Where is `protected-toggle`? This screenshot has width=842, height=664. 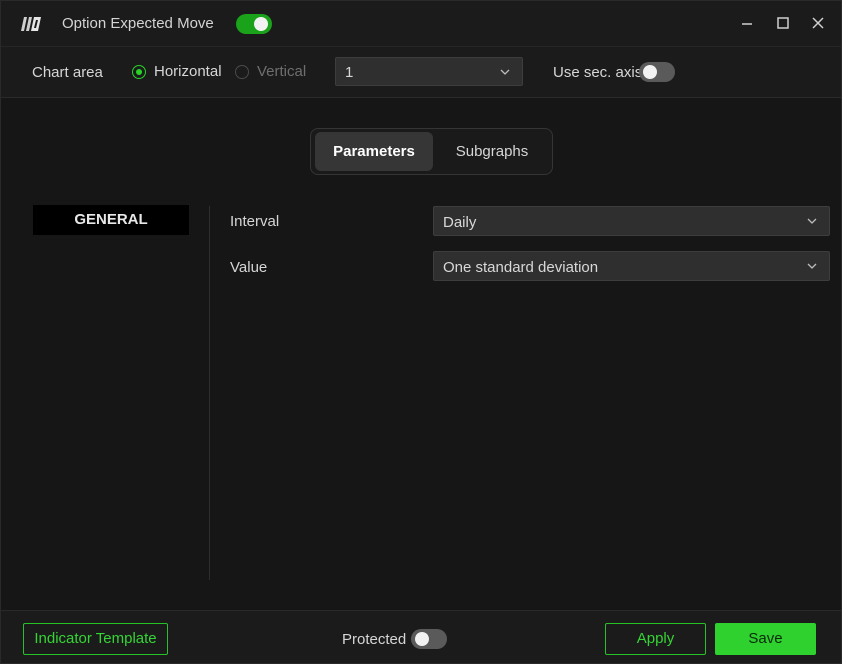 protected-toggle is located at coordinates (429, 639).